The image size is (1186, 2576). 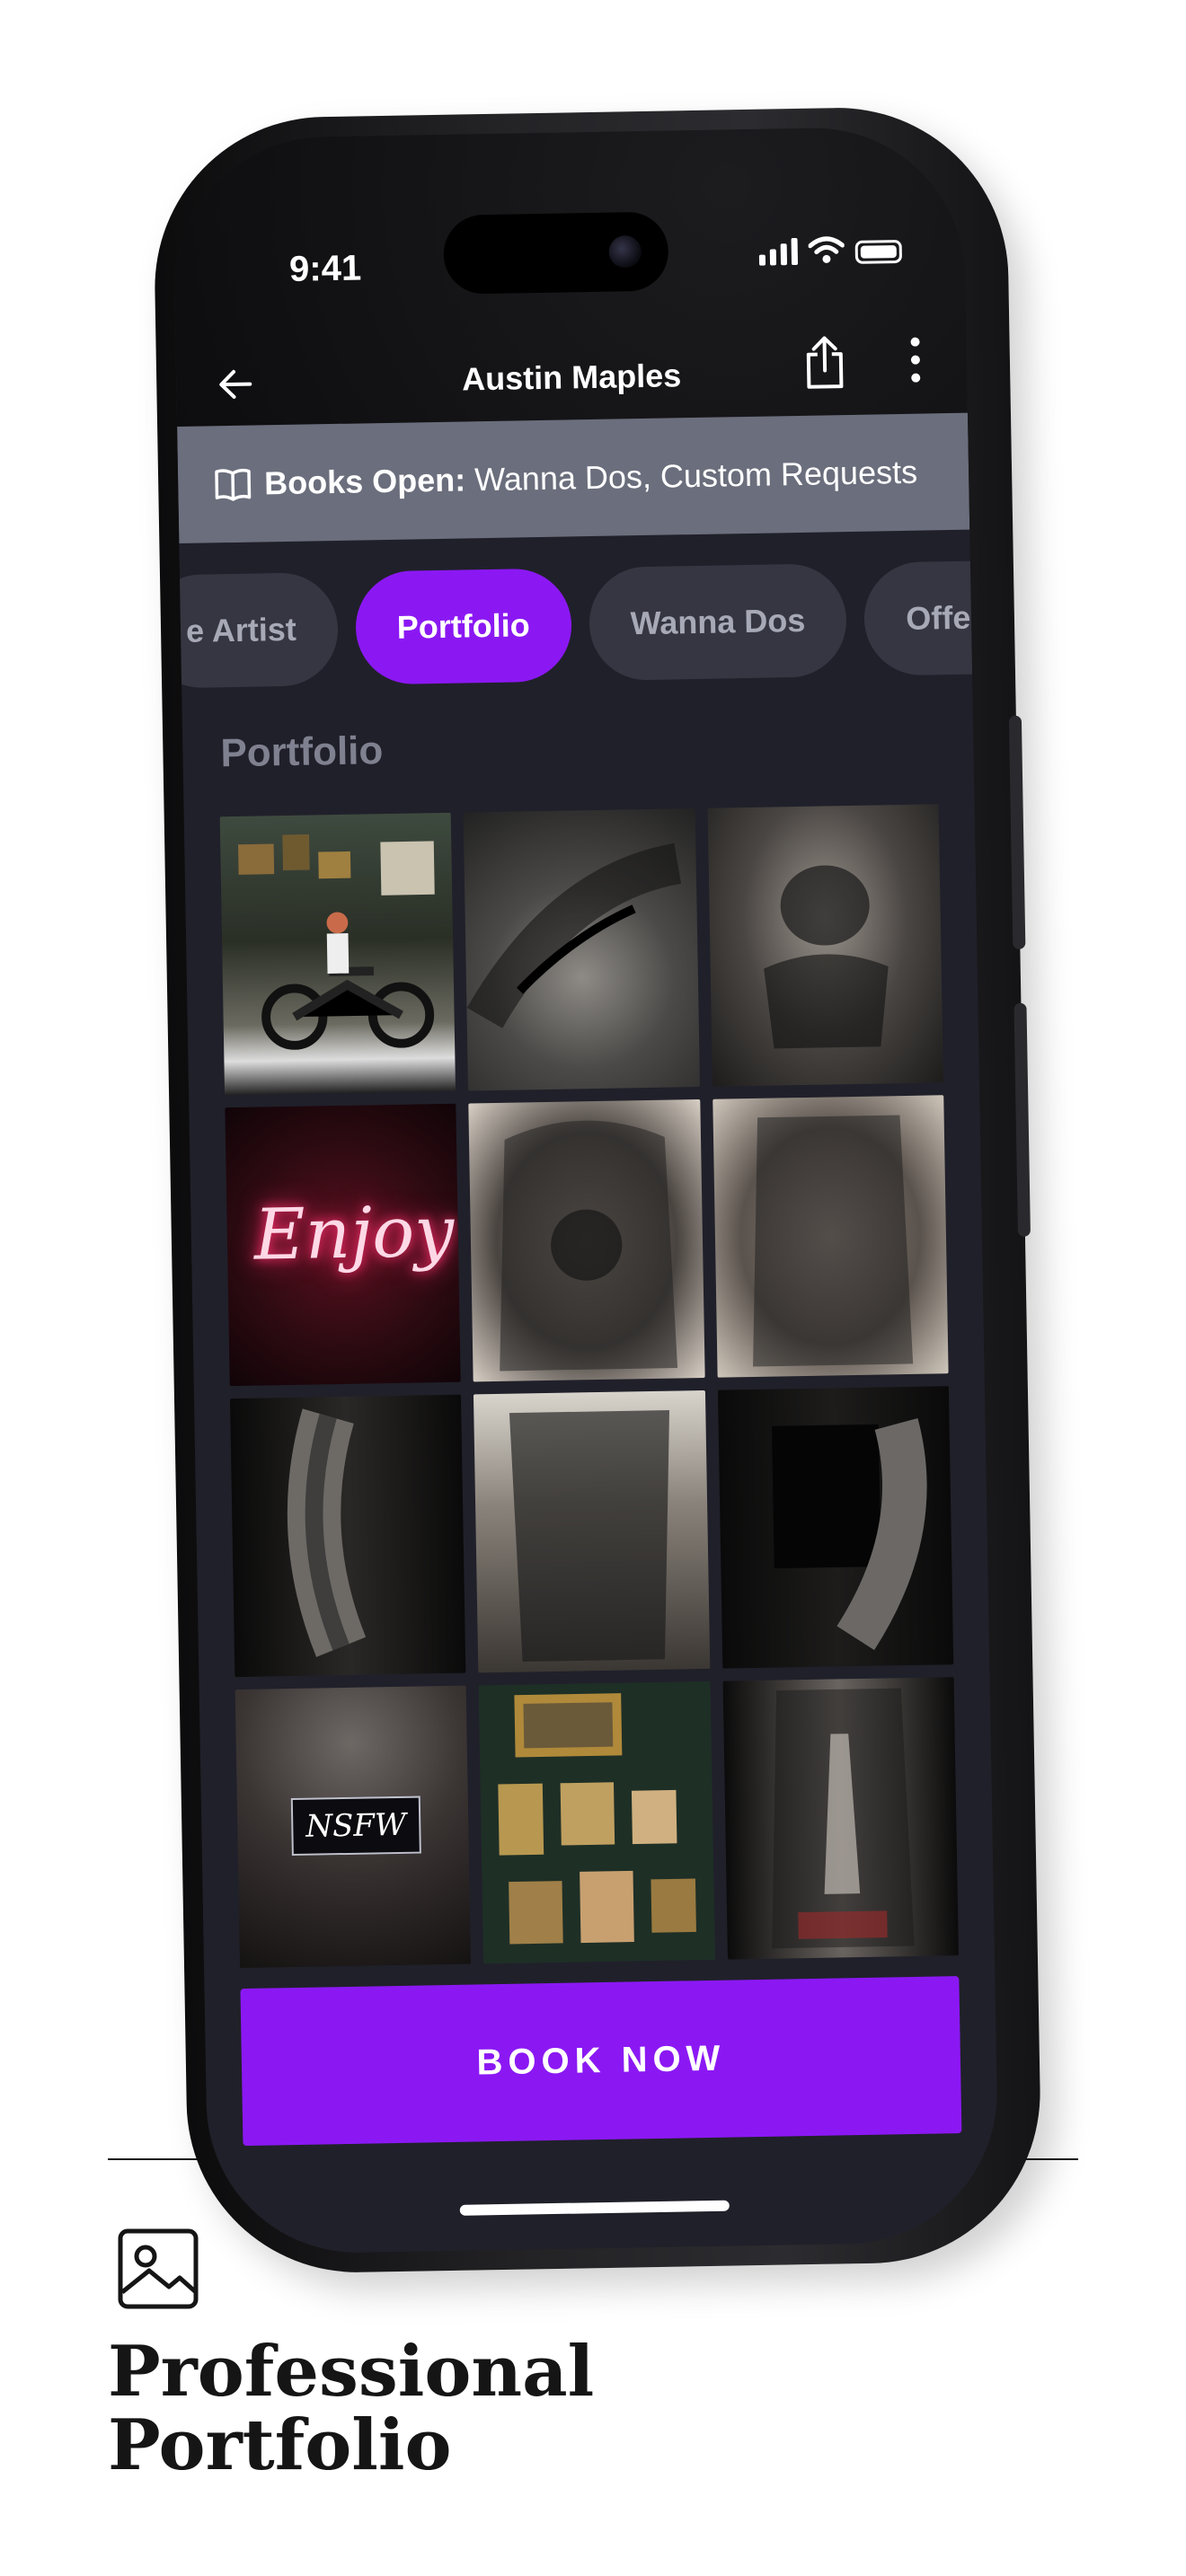 What do you see at coordinates (589, 1246) in the screenshot?
I see `tattoo-torso-photo-icon` at bounding box center [589, 1246].